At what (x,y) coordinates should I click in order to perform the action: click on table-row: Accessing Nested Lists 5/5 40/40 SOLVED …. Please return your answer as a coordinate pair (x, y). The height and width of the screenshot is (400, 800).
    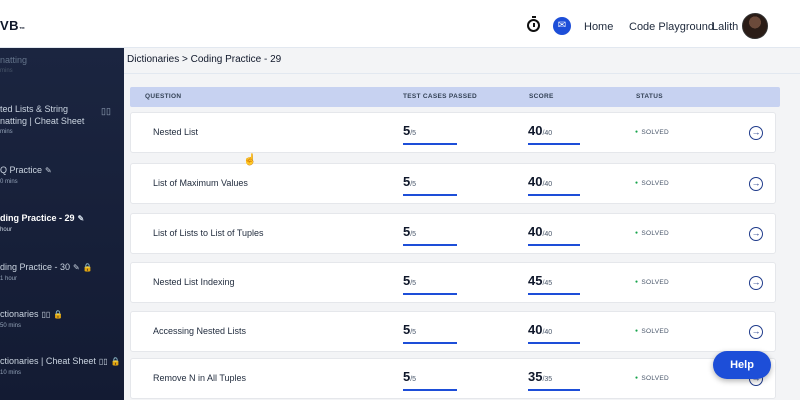
    Looking at the image, I should click on (453, 331).